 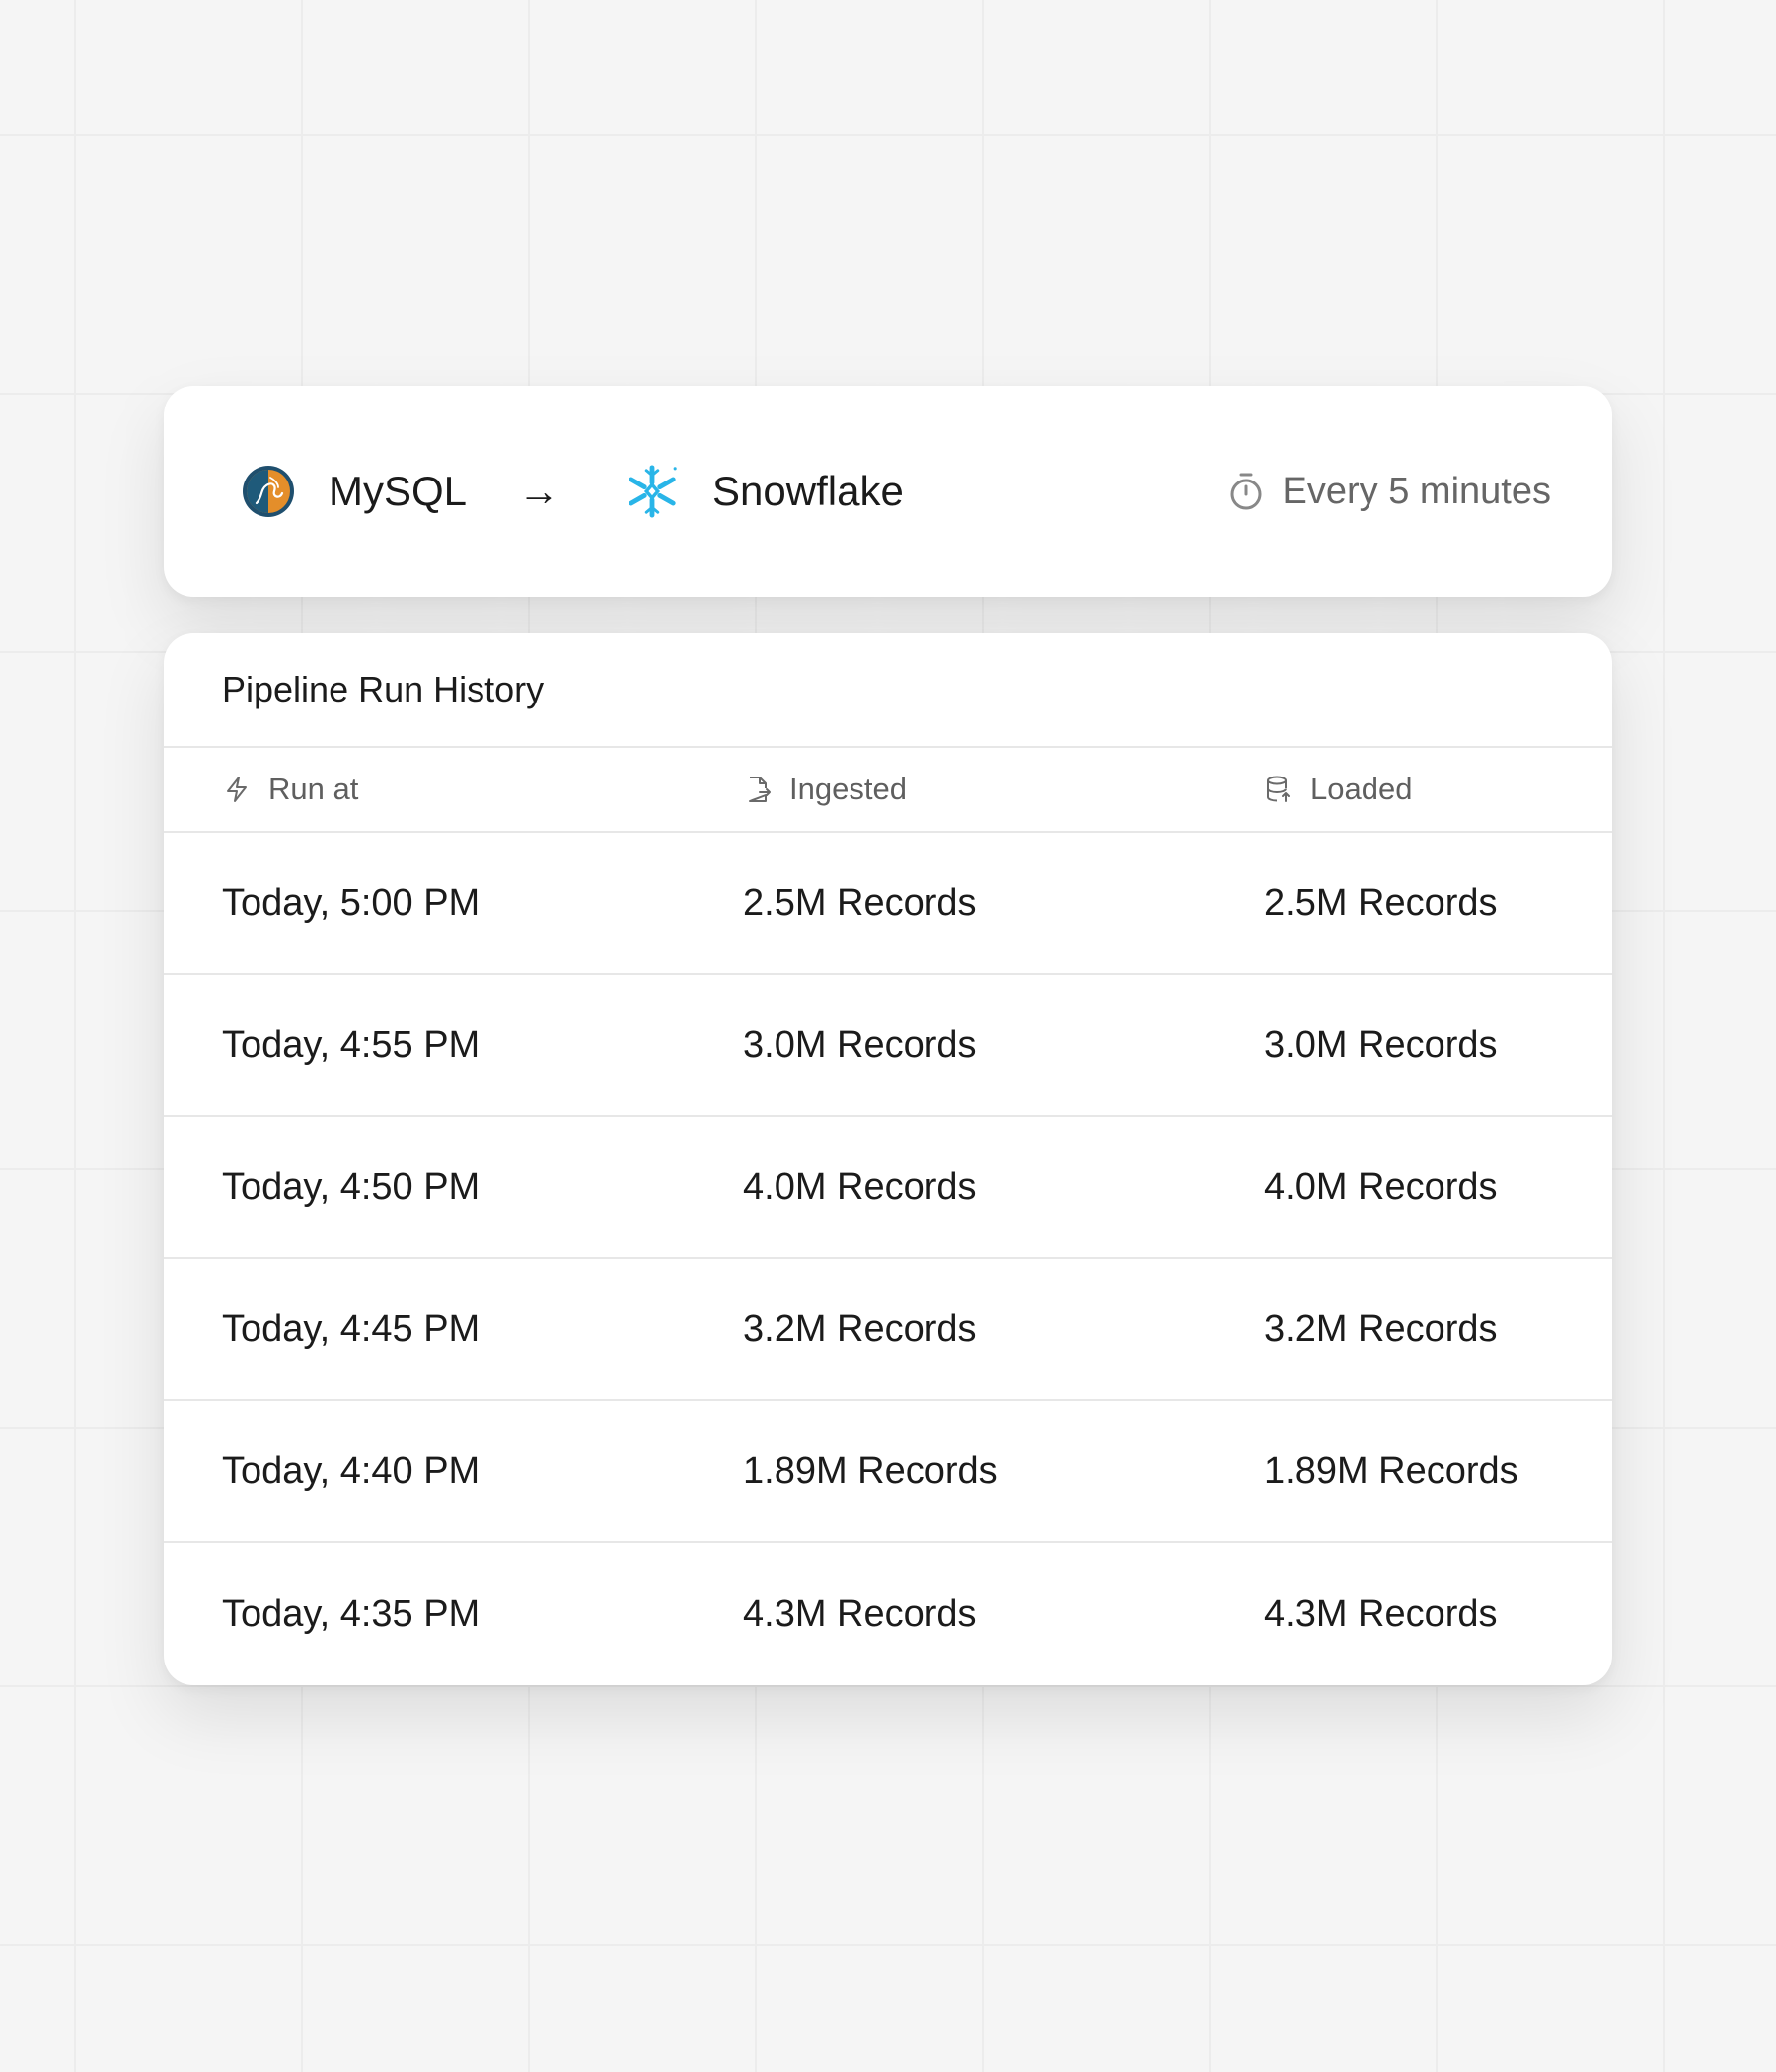 I want to click on mysql-logo-icon, so click(x=268, y=492).